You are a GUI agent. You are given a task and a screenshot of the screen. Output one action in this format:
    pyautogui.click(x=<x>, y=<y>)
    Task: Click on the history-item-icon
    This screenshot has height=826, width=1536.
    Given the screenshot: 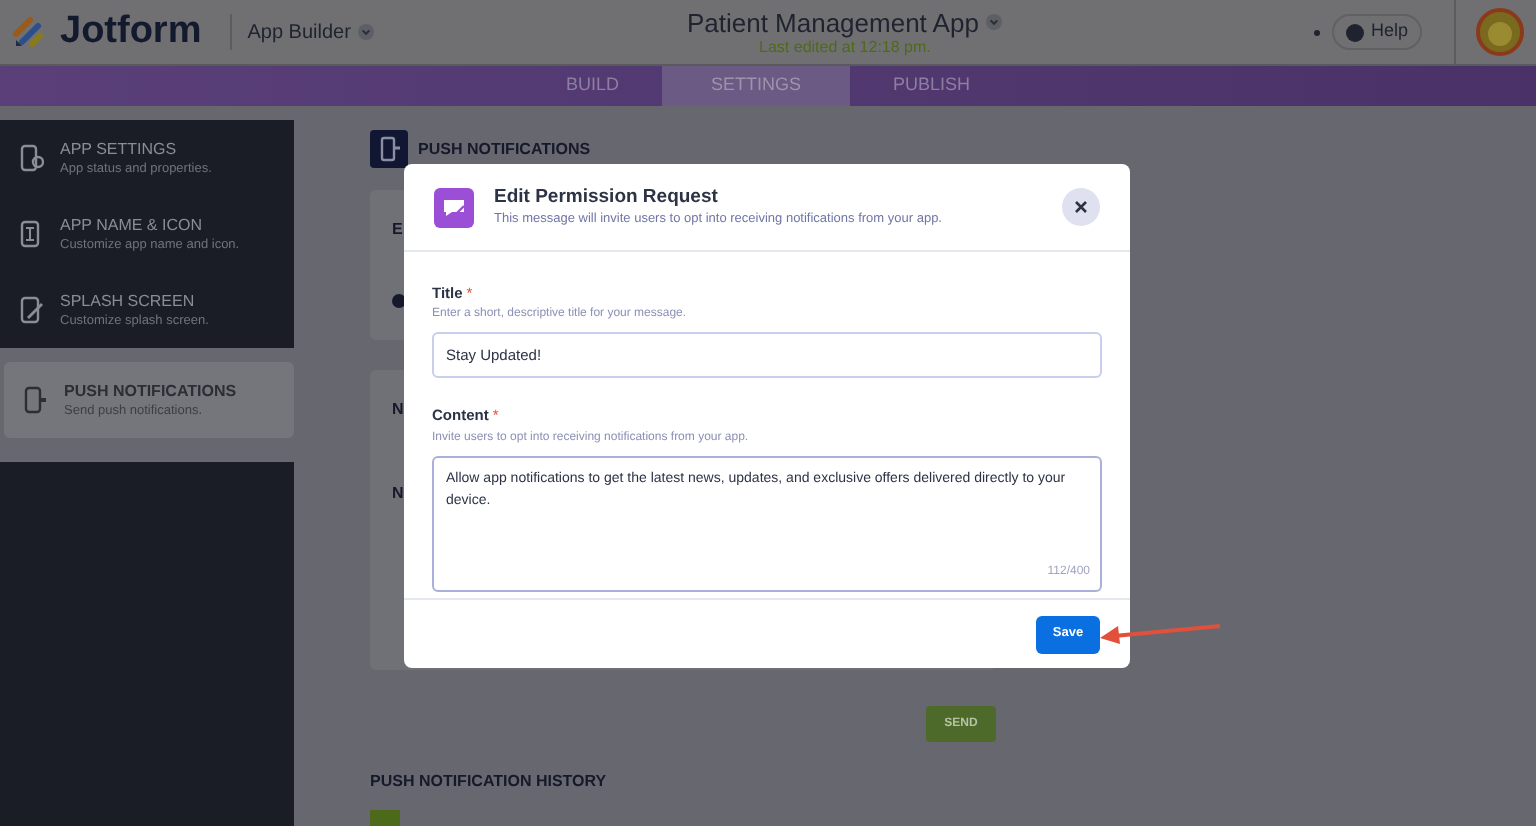 What is the action you would take?
    pyautogui.click(x=385, y=818)
    